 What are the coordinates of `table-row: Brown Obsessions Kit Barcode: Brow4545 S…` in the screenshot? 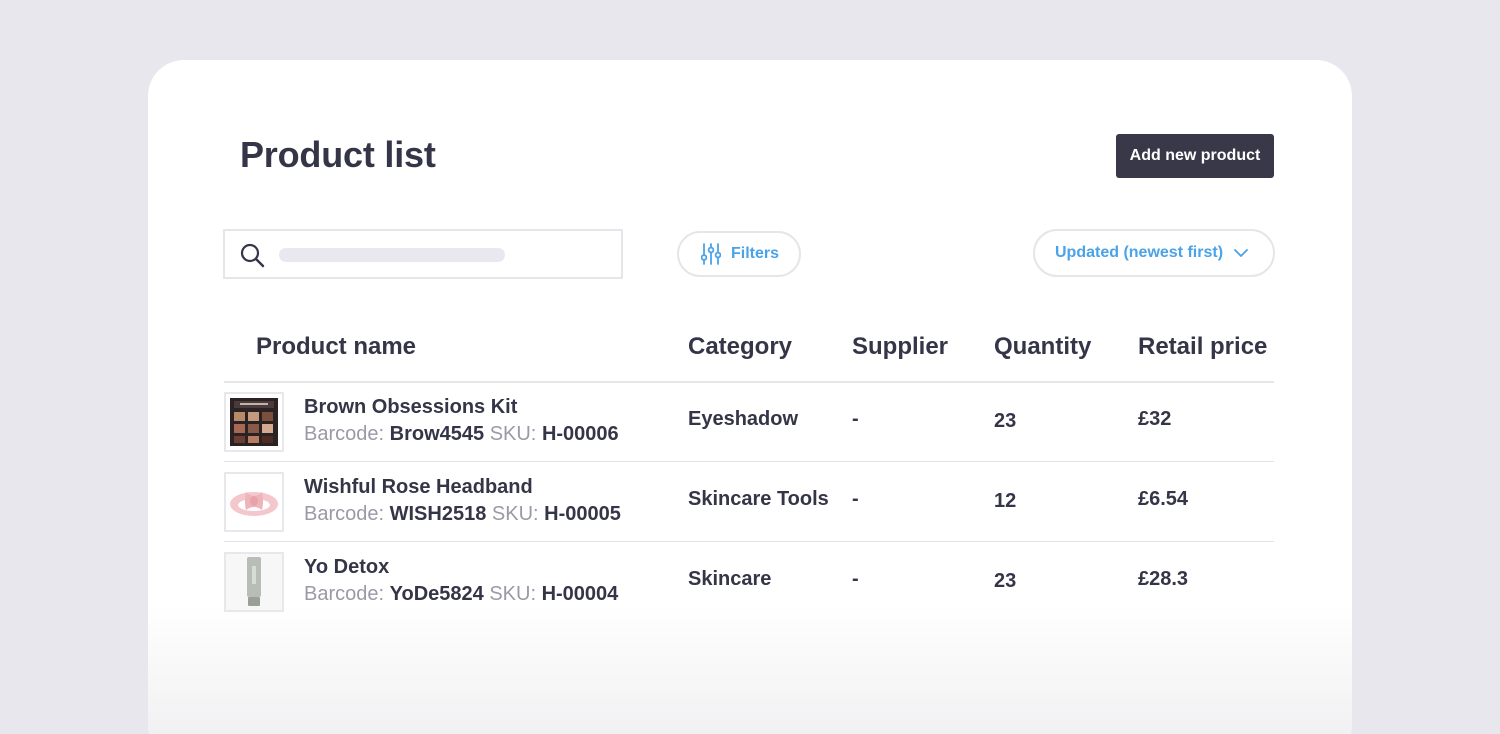 It's located at (749, 422).